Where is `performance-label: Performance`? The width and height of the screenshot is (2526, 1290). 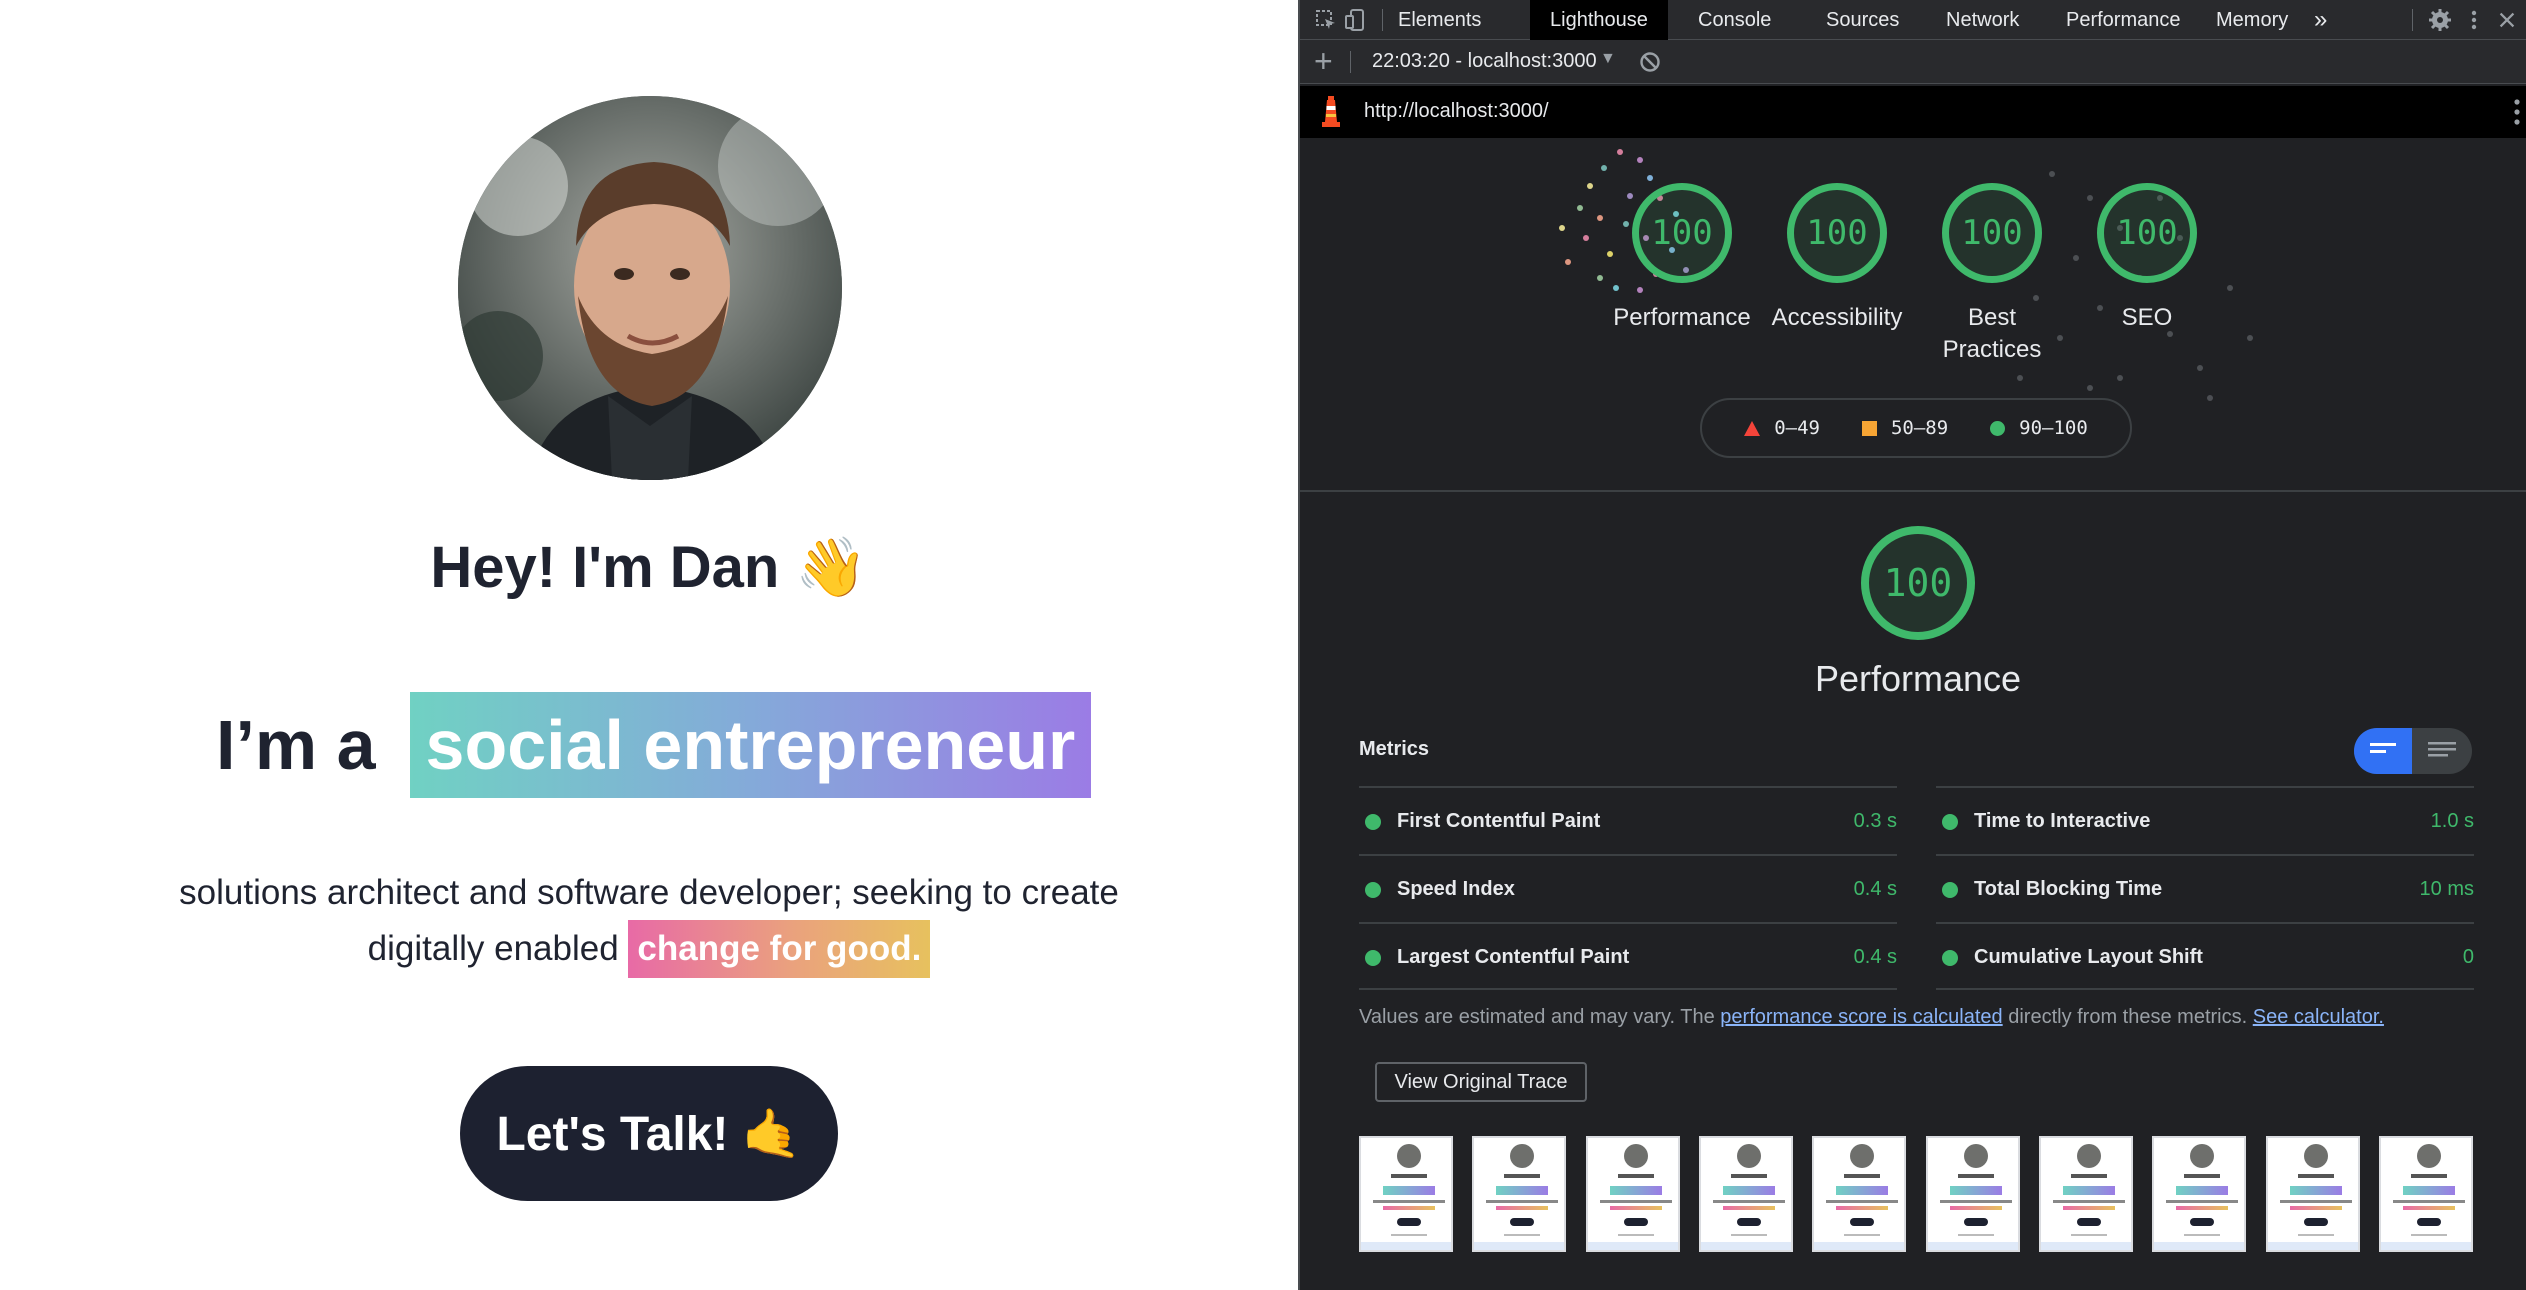
performance-label: Performance is located at coordinates (1682, 318).